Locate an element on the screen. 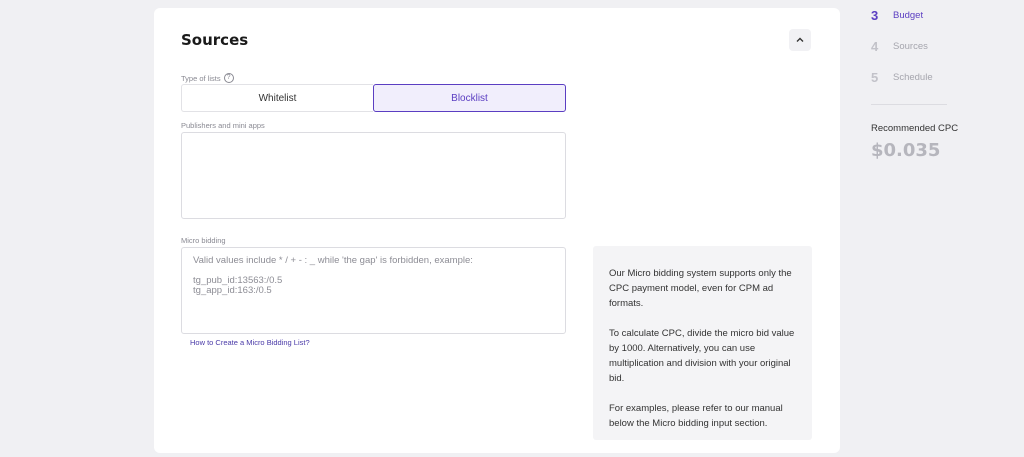 The width and height of the screenshot is (1024, 457). step-budget: 3 Budget is located at coordinates (897, 15).